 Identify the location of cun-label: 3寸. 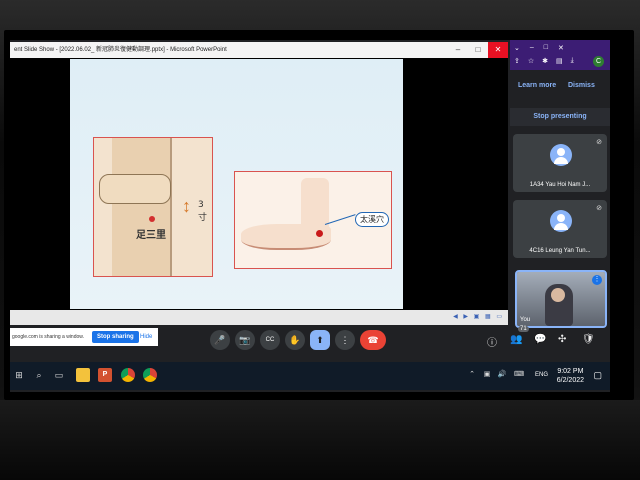
(203, 211).